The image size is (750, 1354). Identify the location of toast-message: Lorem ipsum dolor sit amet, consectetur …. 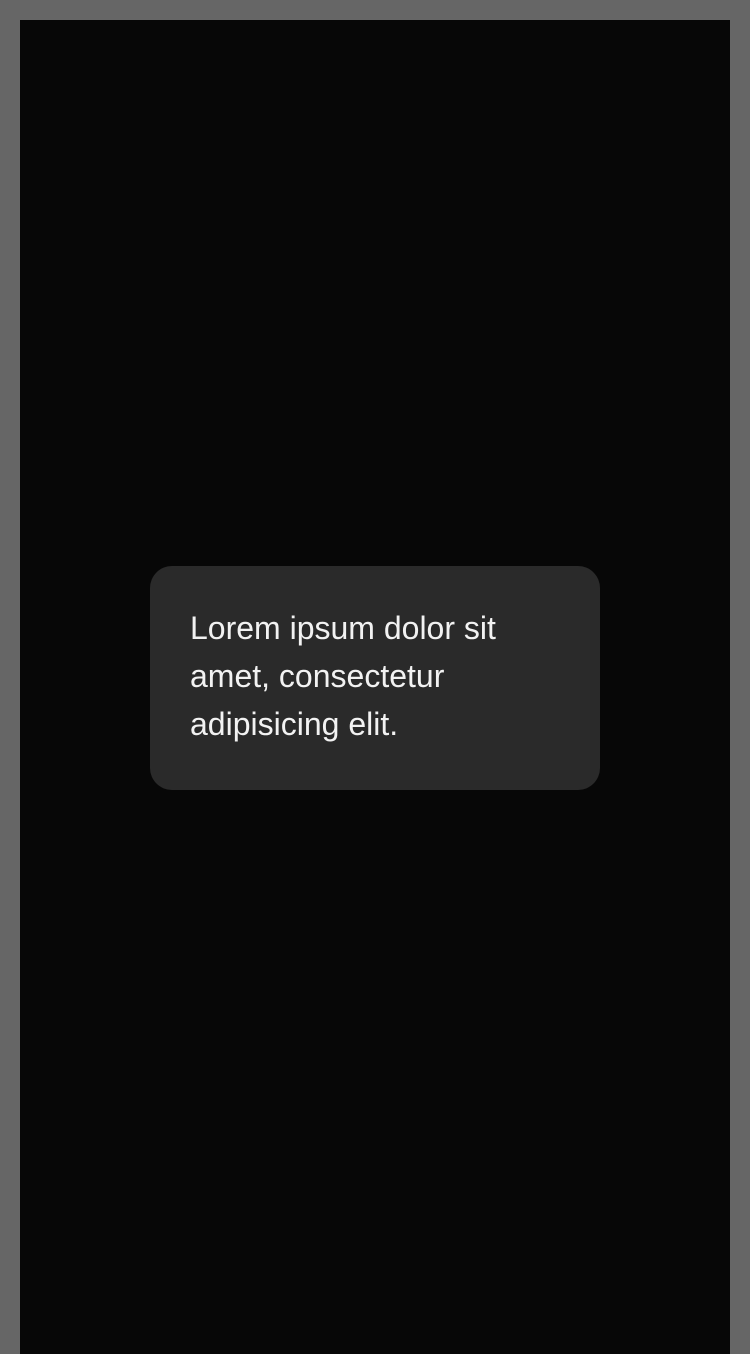
(375, 678).